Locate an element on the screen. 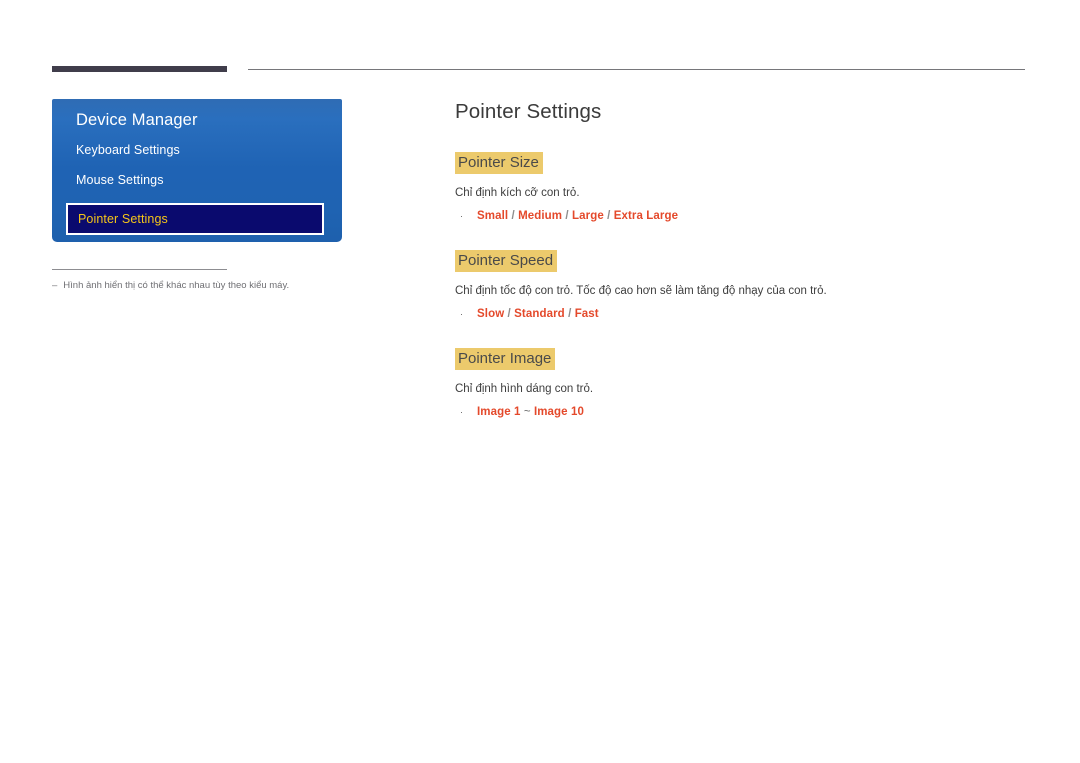  note-divider is located at coordinates (139, 269).